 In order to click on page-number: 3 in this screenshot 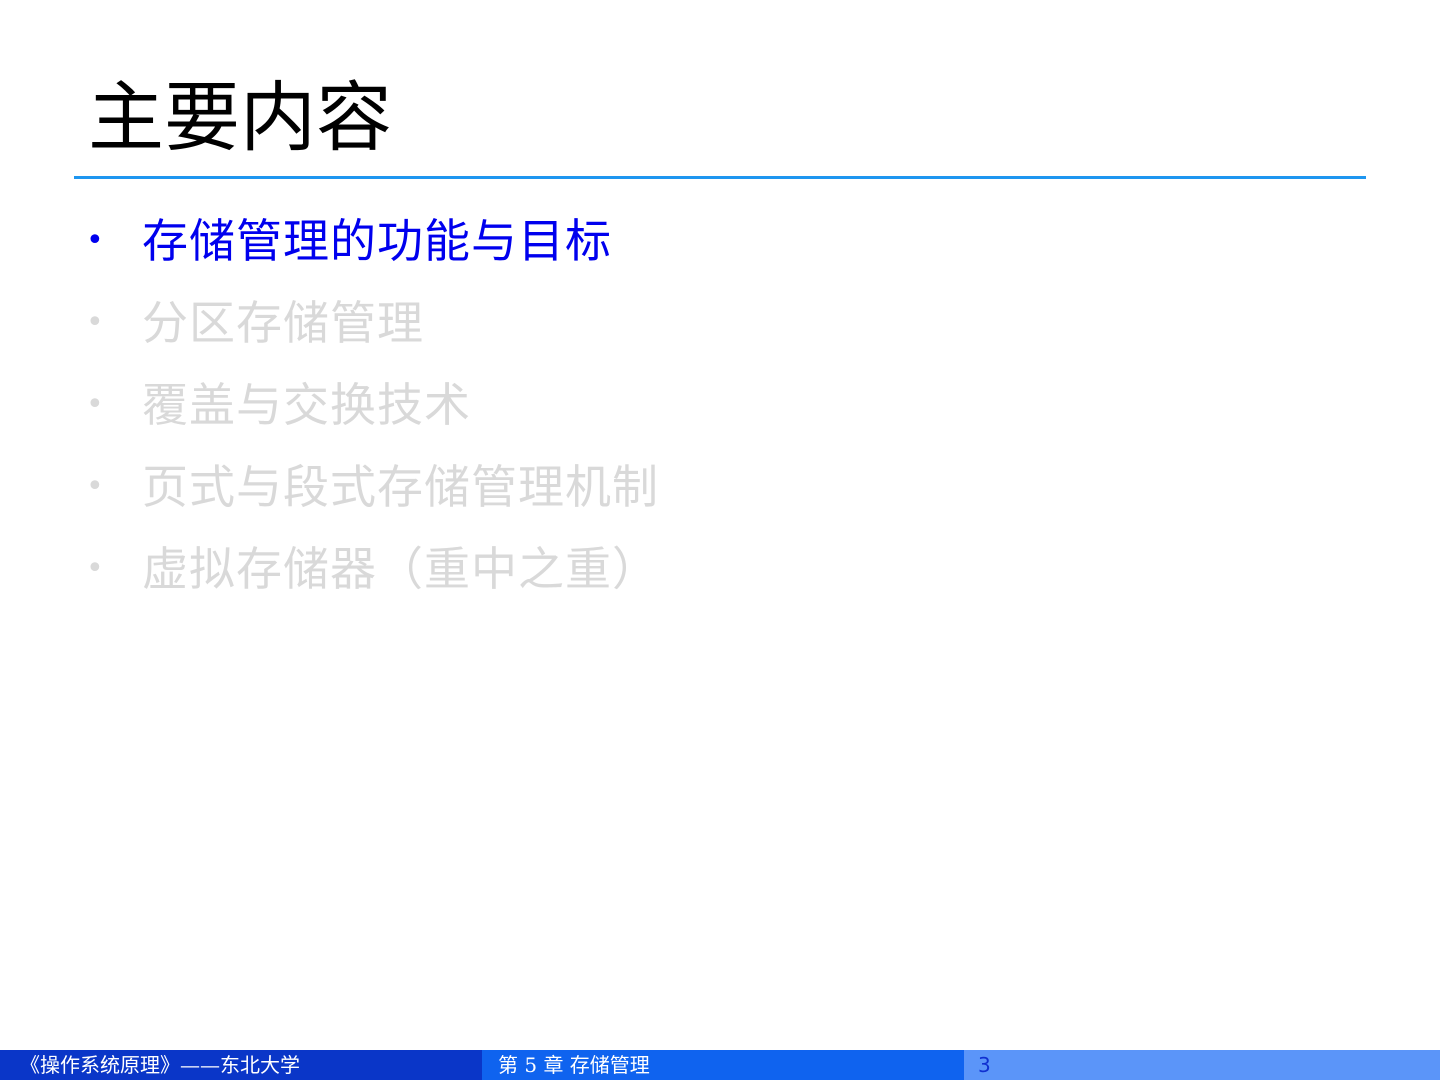, I will do `click(1202, 1065)`.